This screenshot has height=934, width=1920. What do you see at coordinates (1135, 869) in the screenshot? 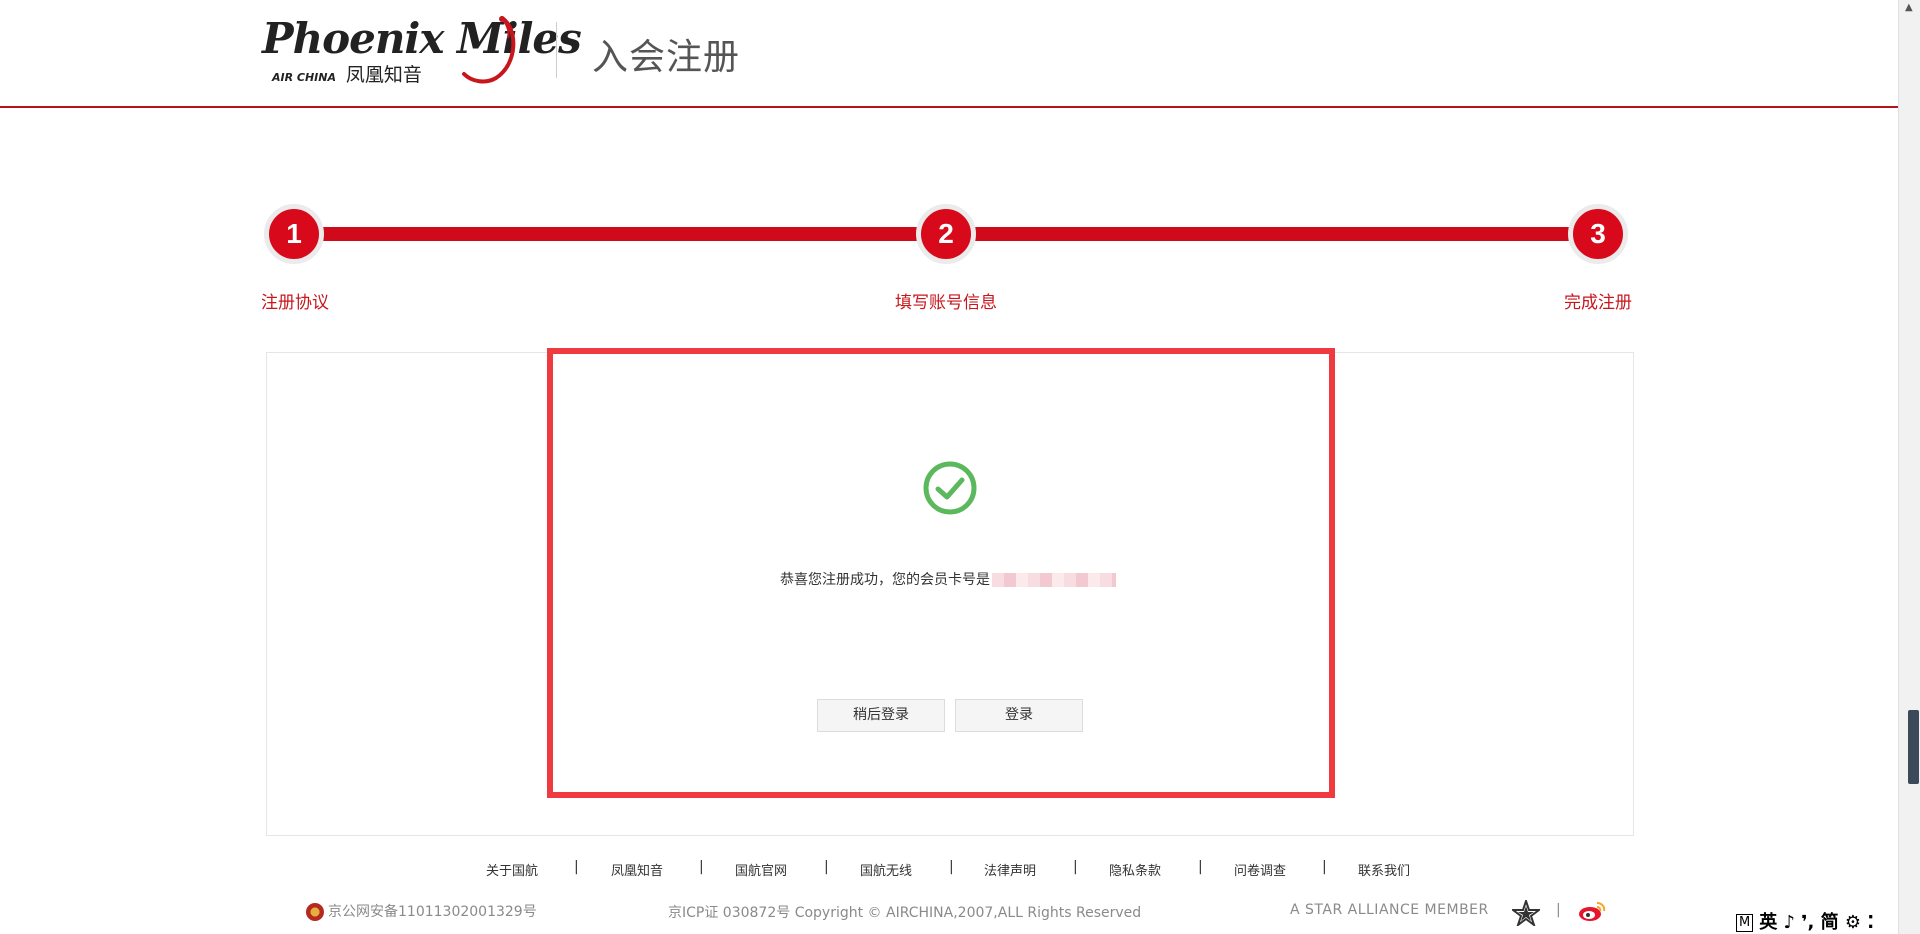
I see `footer-link-privacy: 隐私条款` at bounding box center [1135, 869].